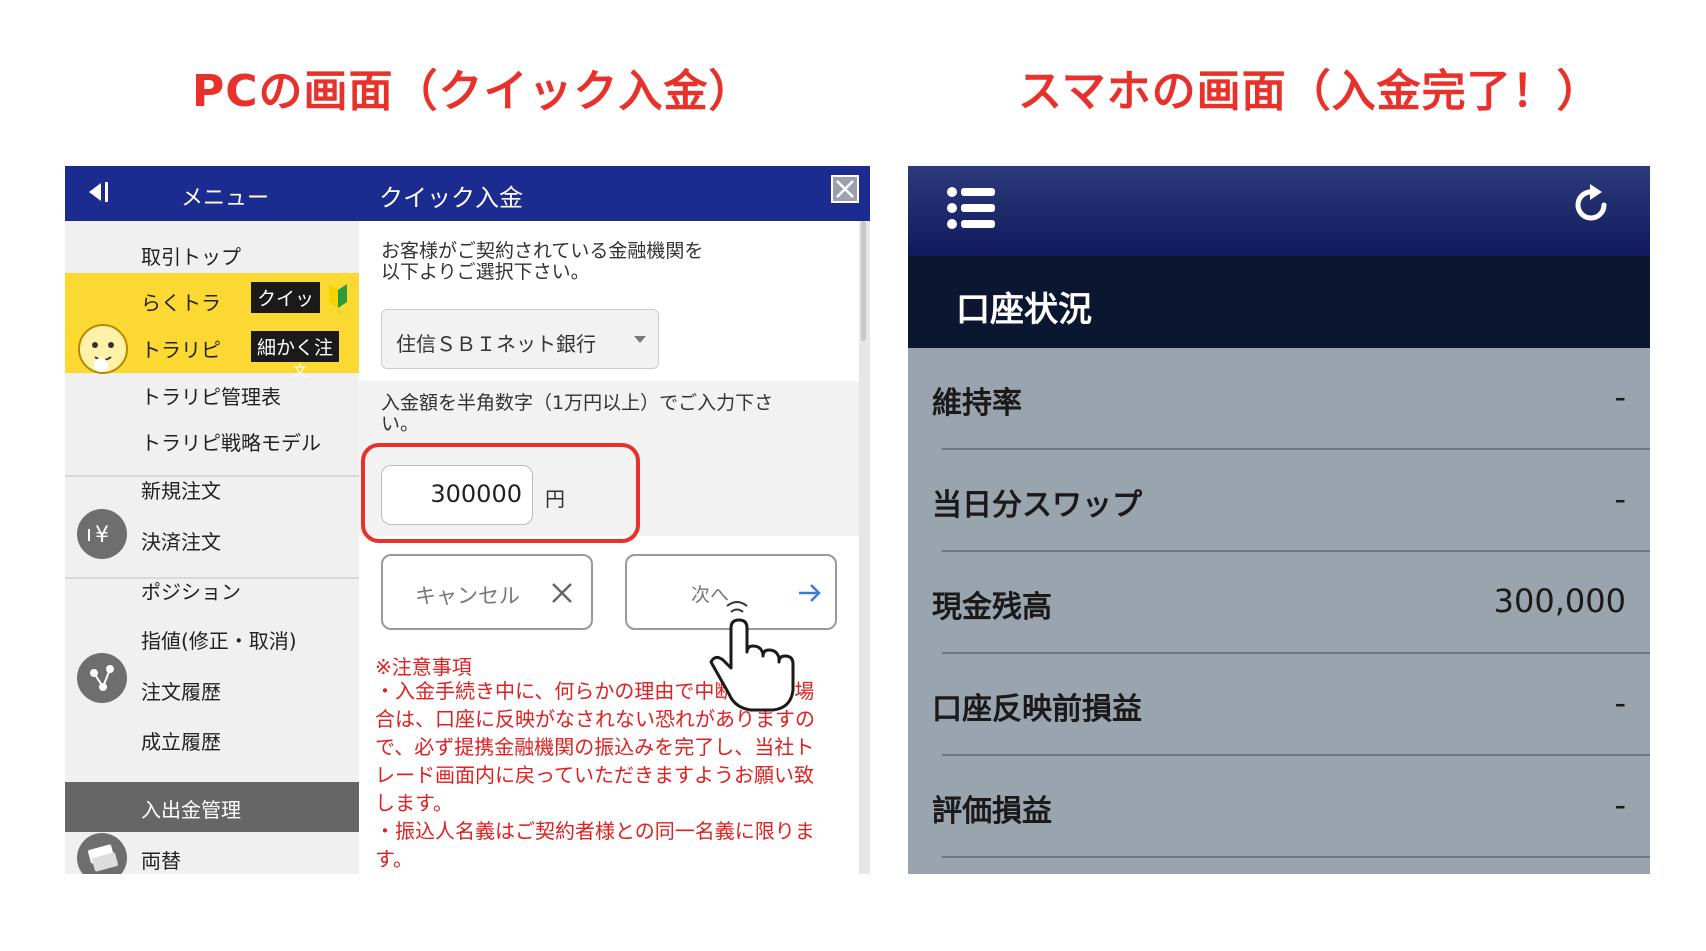  Describe the element at coordinates (400, 424) in the screenshot. I see `amount-instruction-line: い。` at that location.